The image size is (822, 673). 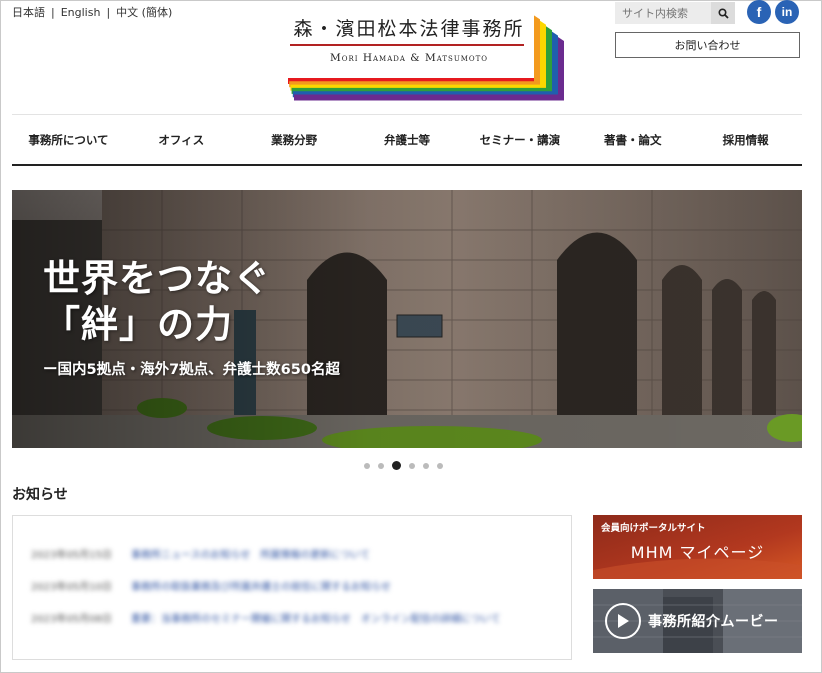 I want to click on news-item: 2023年05月15日 事務所ニュースのお知らせ 所属情報の更新について, so click(x=200, y=553).